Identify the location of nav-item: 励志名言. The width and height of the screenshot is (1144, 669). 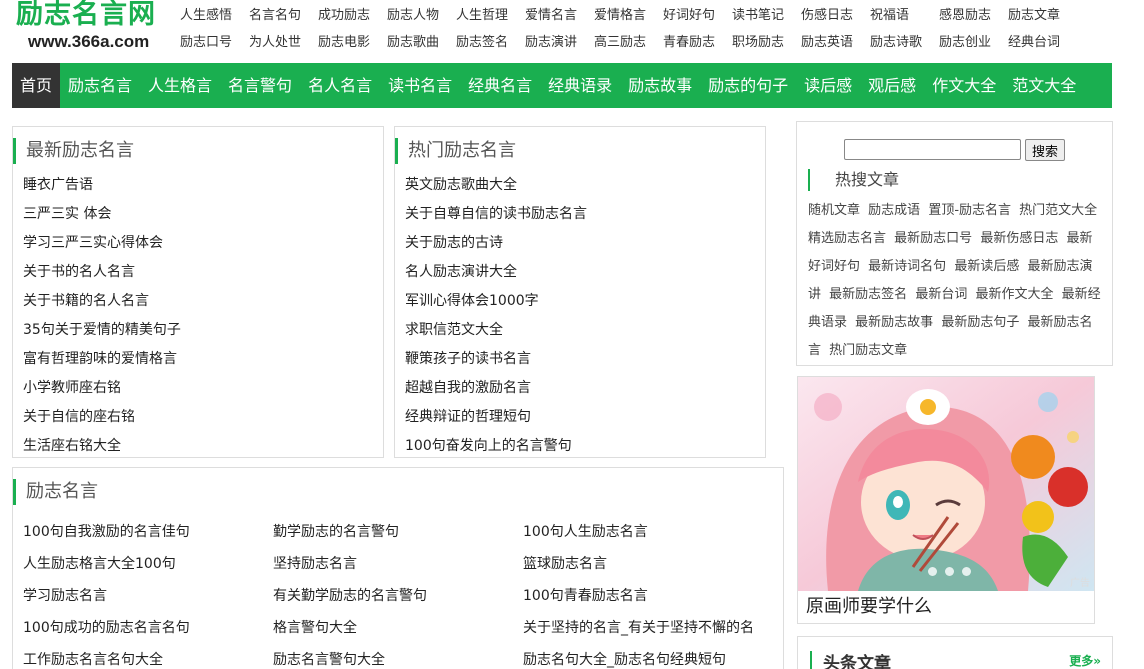
(100, 85).